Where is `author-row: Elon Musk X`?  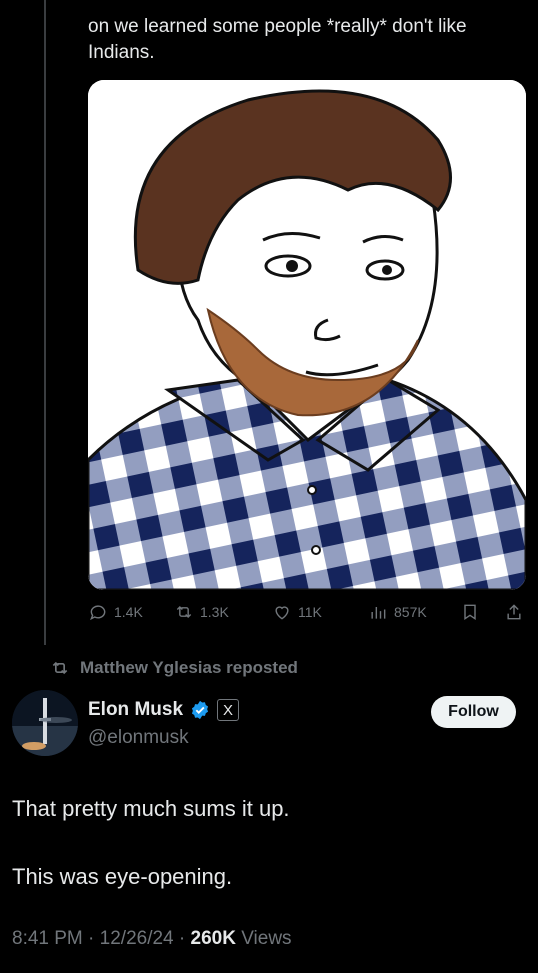 author-row: Elon Musk X is located at coordinates (164, 710).